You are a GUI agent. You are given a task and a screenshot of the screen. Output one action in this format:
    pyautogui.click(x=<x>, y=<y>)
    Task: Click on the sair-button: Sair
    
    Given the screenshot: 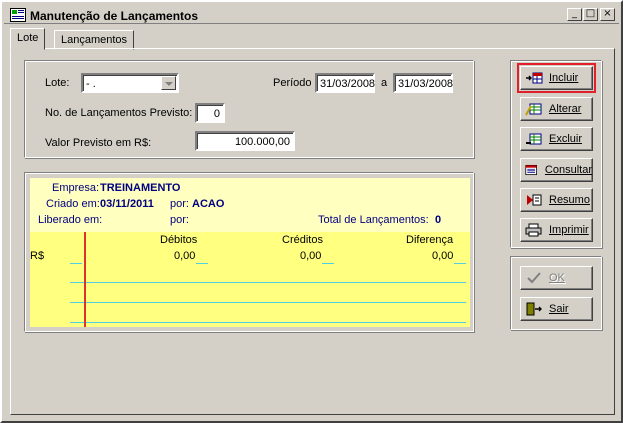 What is the action you would take?
    pyautogui.click(x=556, y=309)
    